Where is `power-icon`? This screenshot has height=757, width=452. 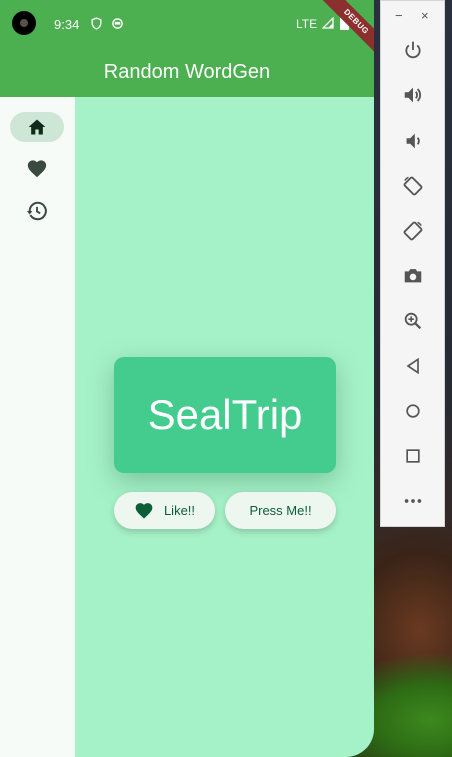 power-icon is located at coordinates (413, 50).